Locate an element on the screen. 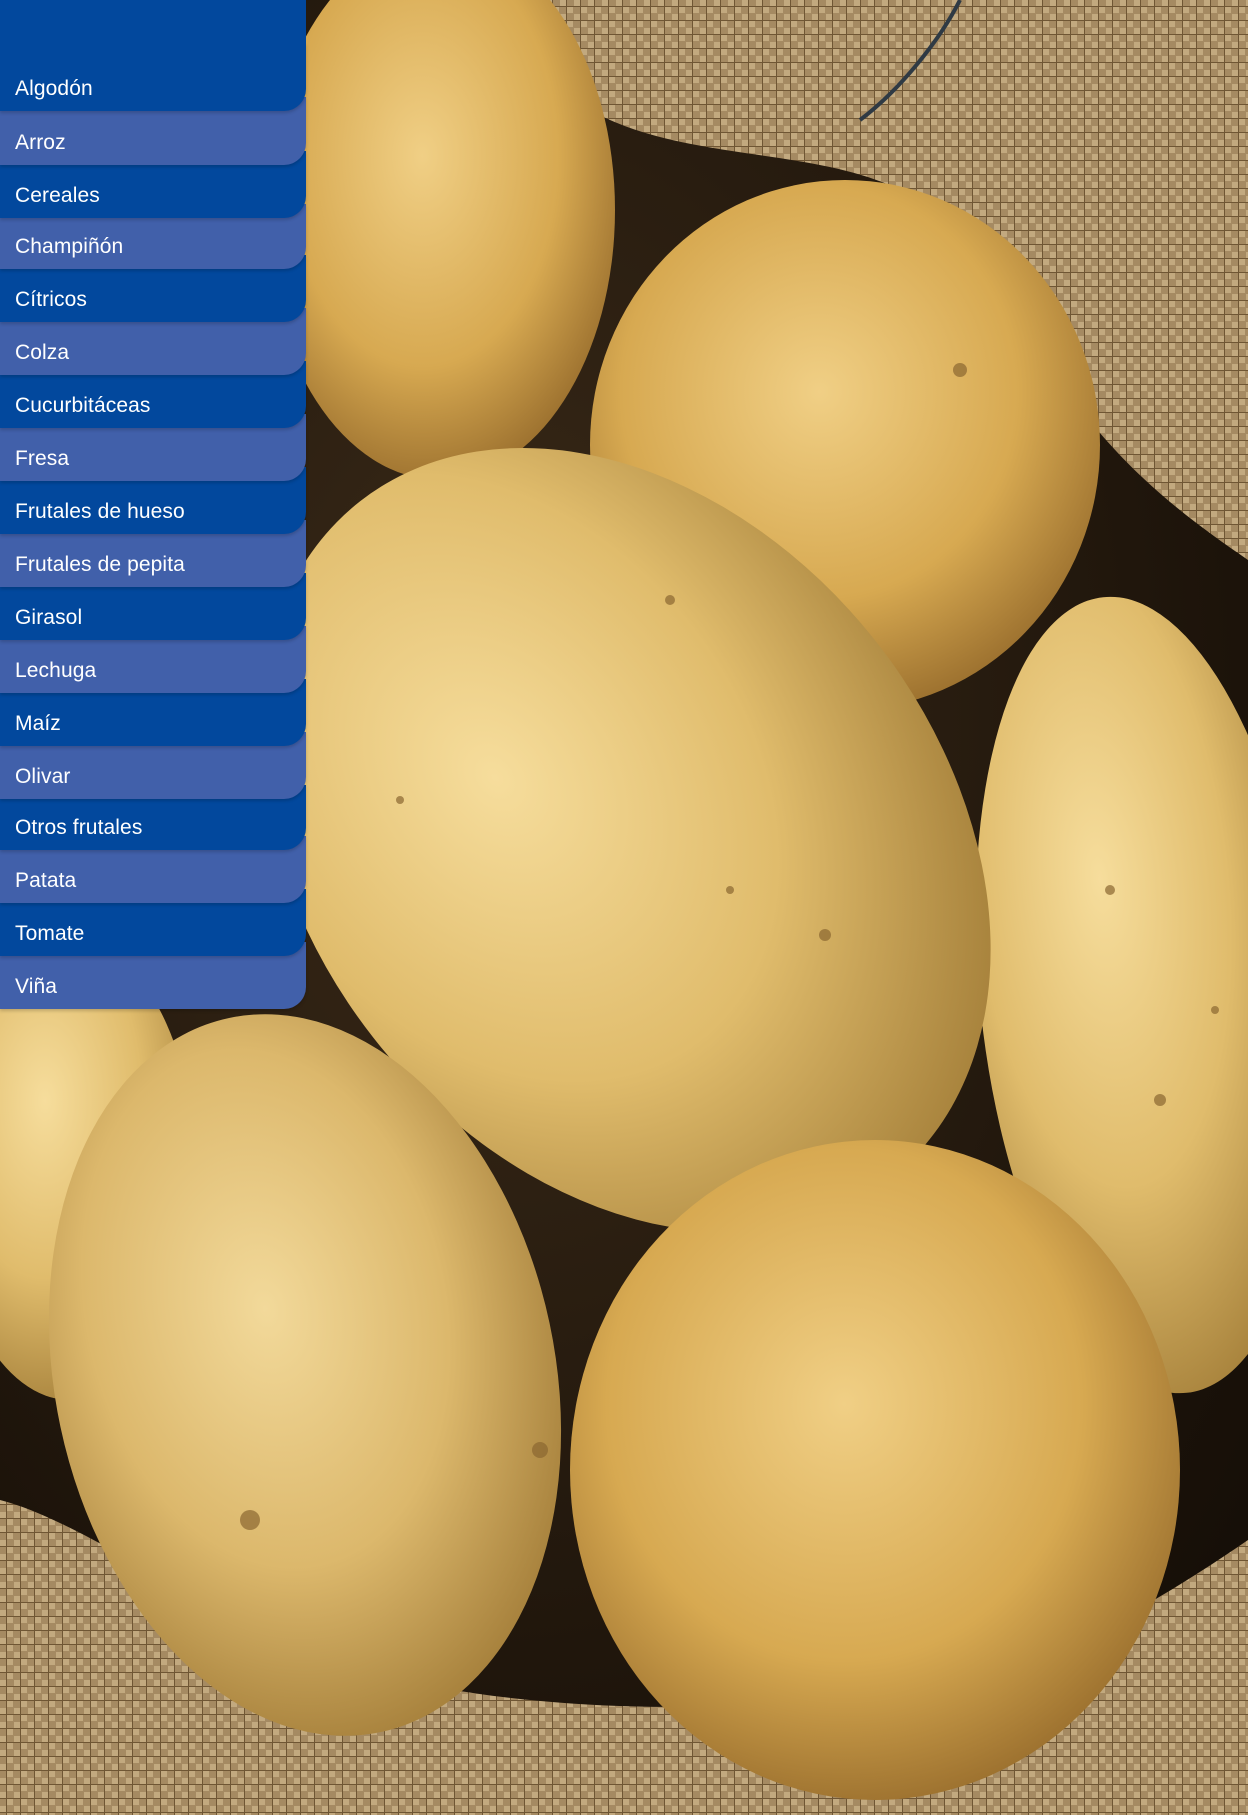 Image resolution: width=1248 pixels, height=1815 pixels. crop-item-label: Algodón is located at coordinates (54, 88).